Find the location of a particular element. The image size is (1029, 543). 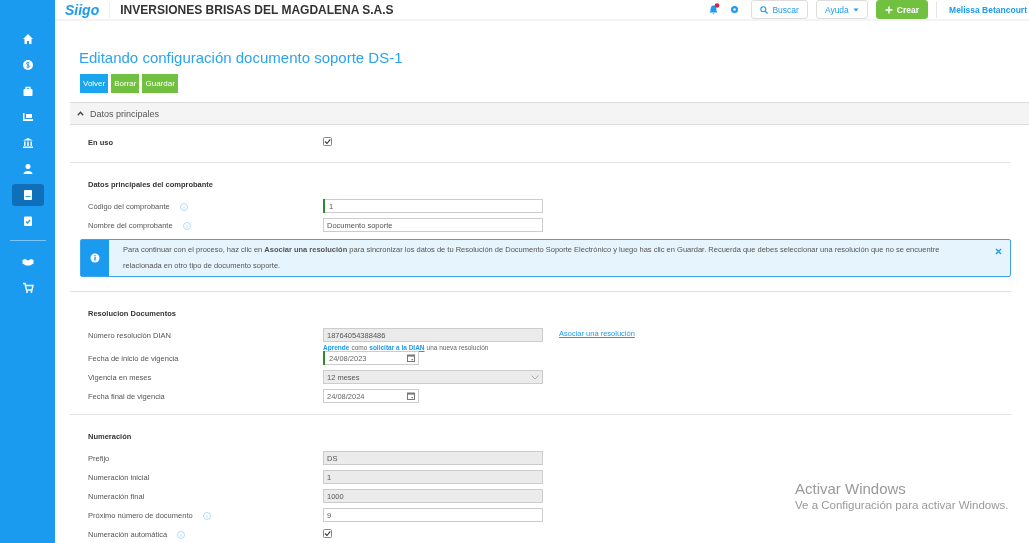

document-check-icon is located at coordinates (27, 221).